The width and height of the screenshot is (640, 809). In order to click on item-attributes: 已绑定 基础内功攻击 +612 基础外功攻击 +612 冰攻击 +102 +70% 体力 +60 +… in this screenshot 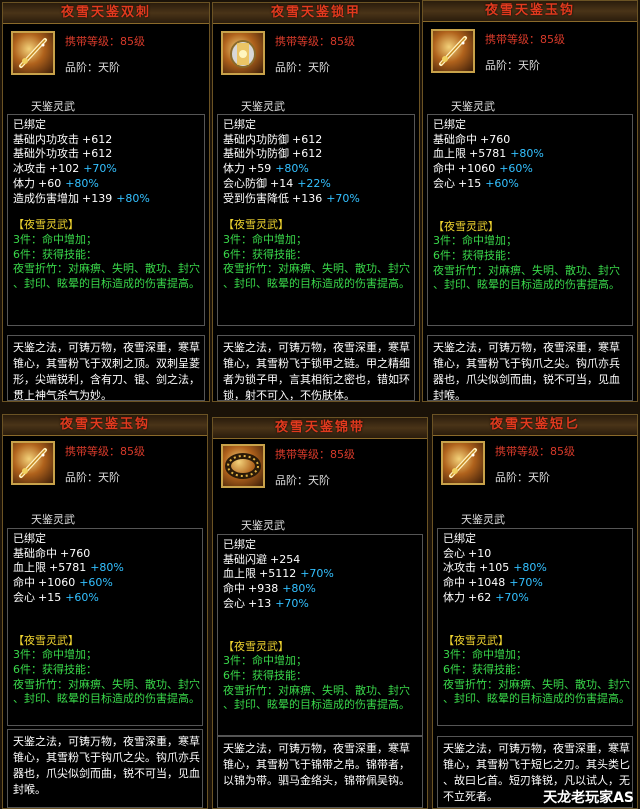, I will do `click(106, 220)`.